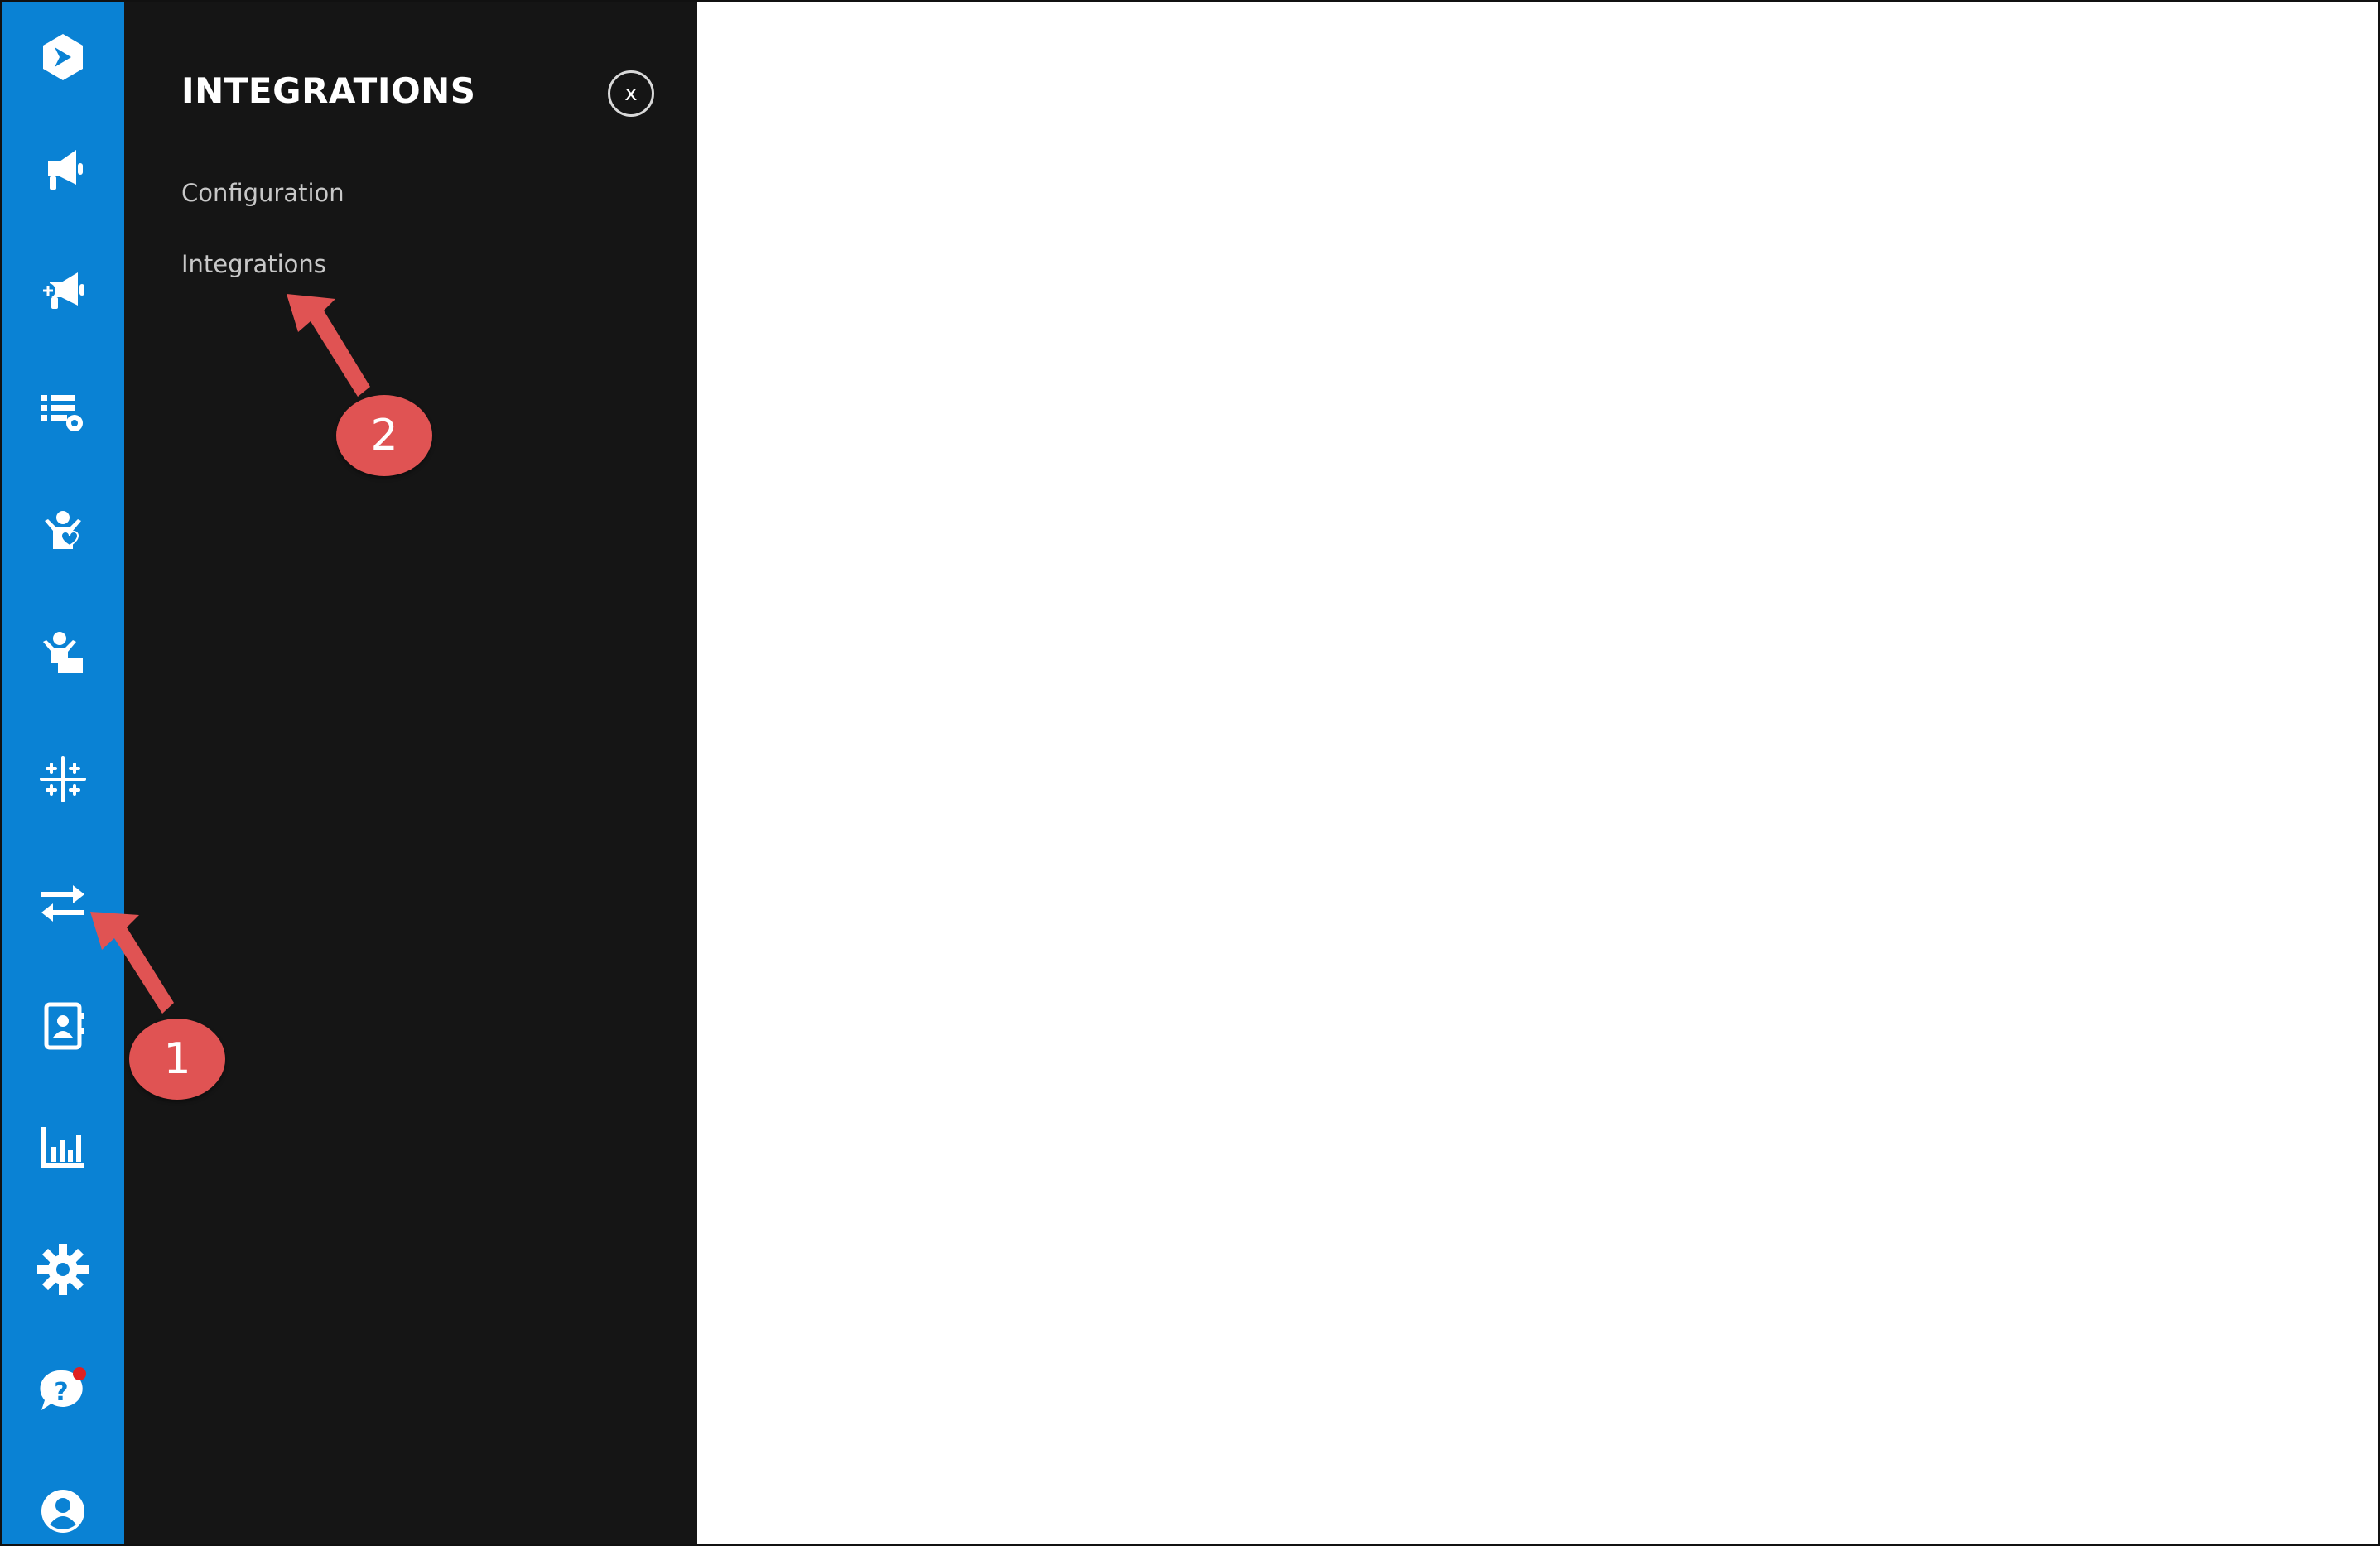 The width and height of the screenshot is (2380, 1546). I want to click on annotation-badge-2: 2, so click(384, 436).